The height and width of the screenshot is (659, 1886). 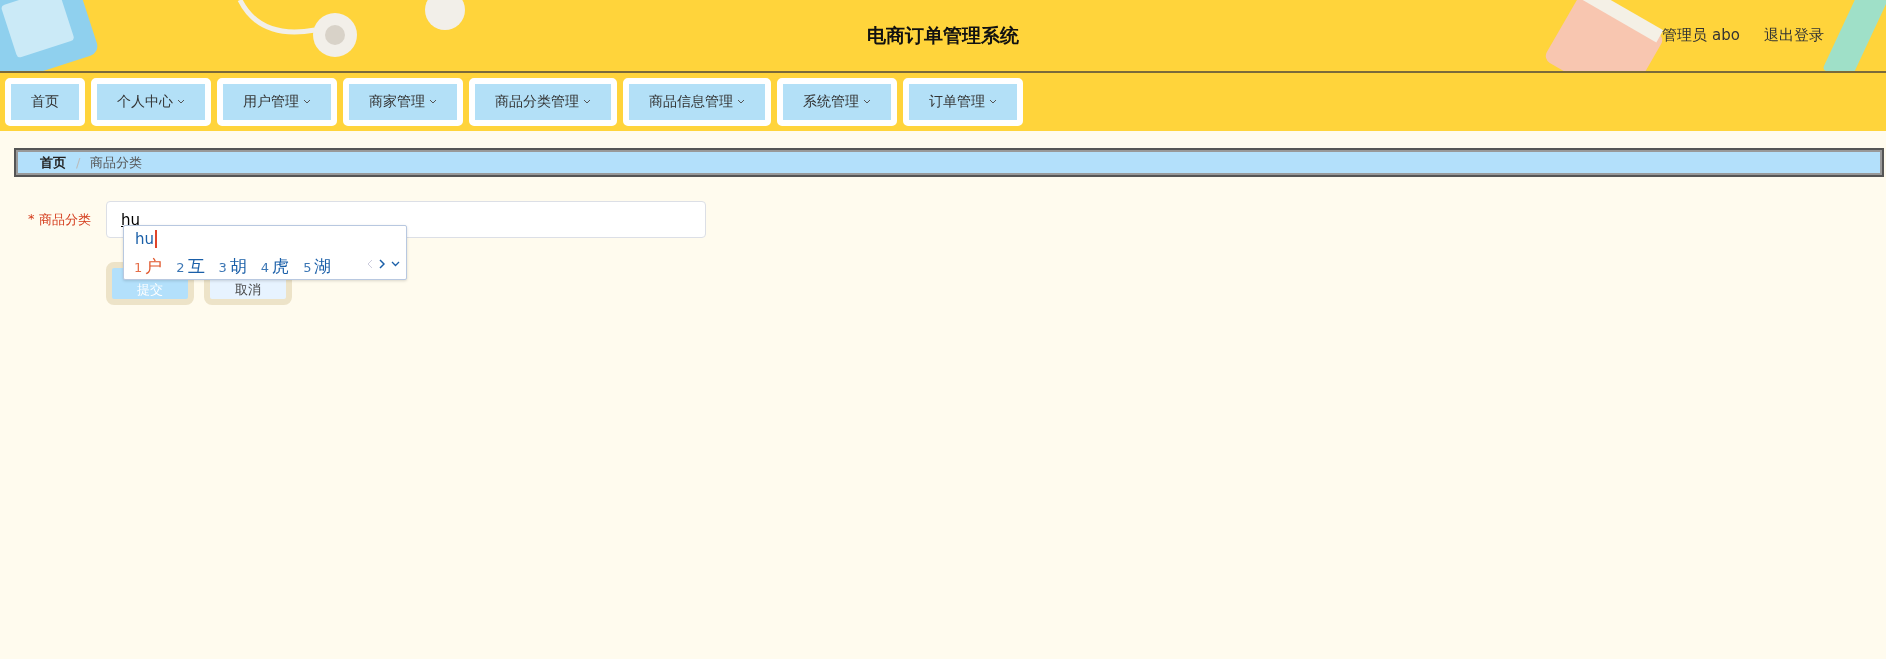 What do you see at coordinates (317, 266) in the screenshot?
I see `ime-candidate: 5 湖` at bounding box center [317, 266].